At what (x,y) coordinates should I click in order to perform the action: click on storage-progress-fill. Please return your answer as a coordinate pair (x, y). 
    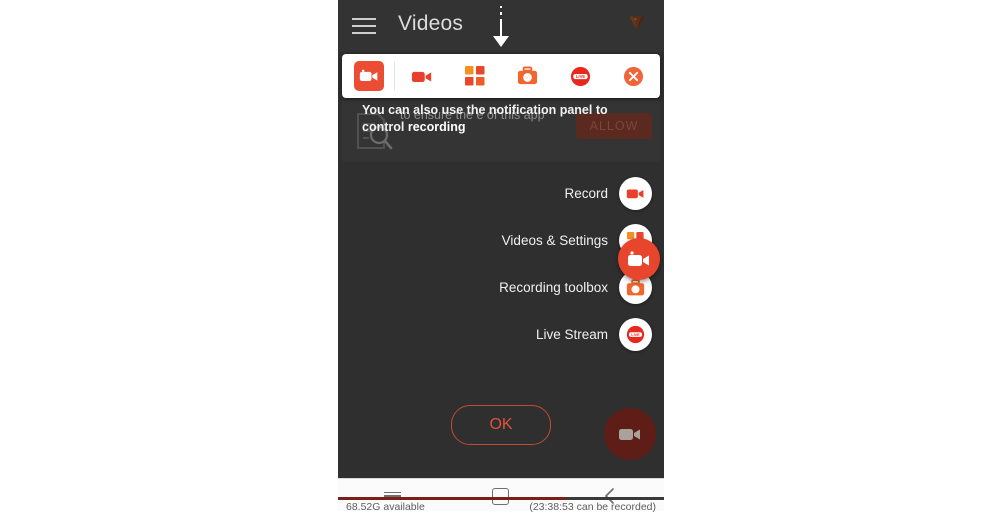
    Looking at the image, I should click on (452, 498).